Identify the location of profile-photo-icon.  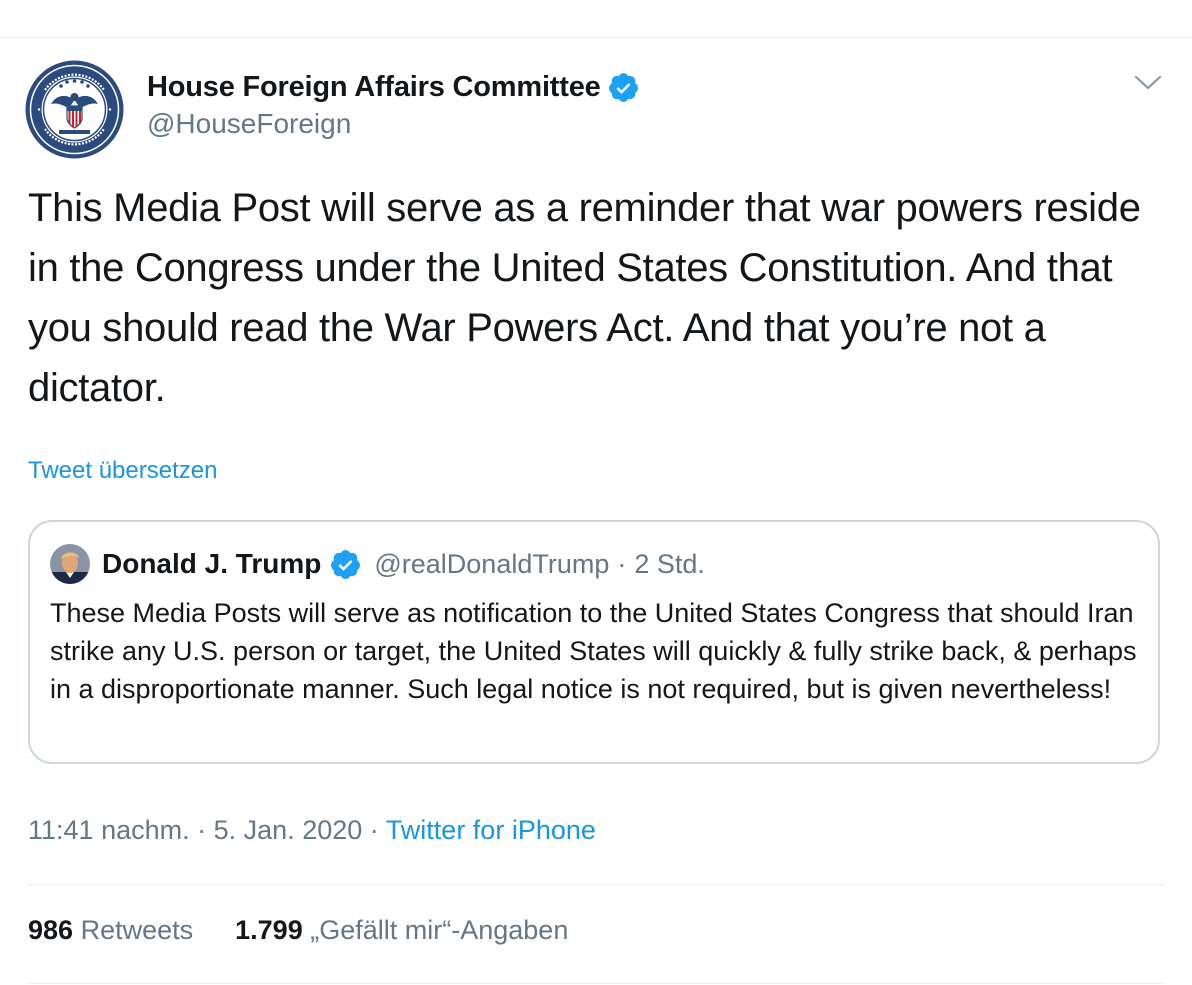
(70, 564).